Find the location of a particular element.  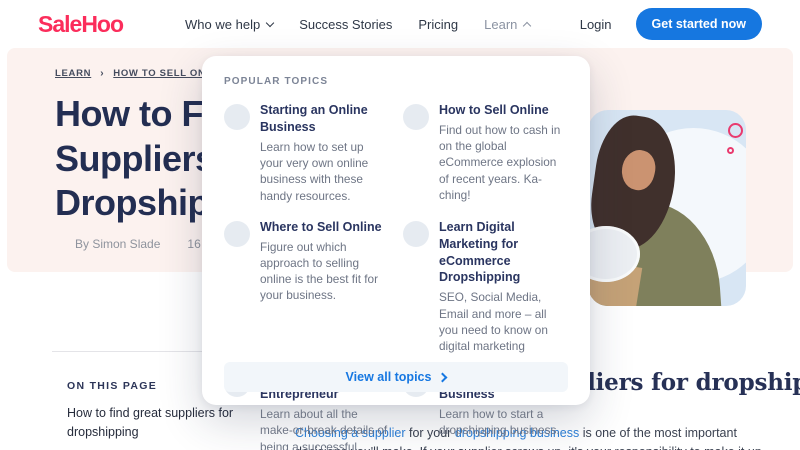

pink-ring-icon is located at coordinates (735, 130).